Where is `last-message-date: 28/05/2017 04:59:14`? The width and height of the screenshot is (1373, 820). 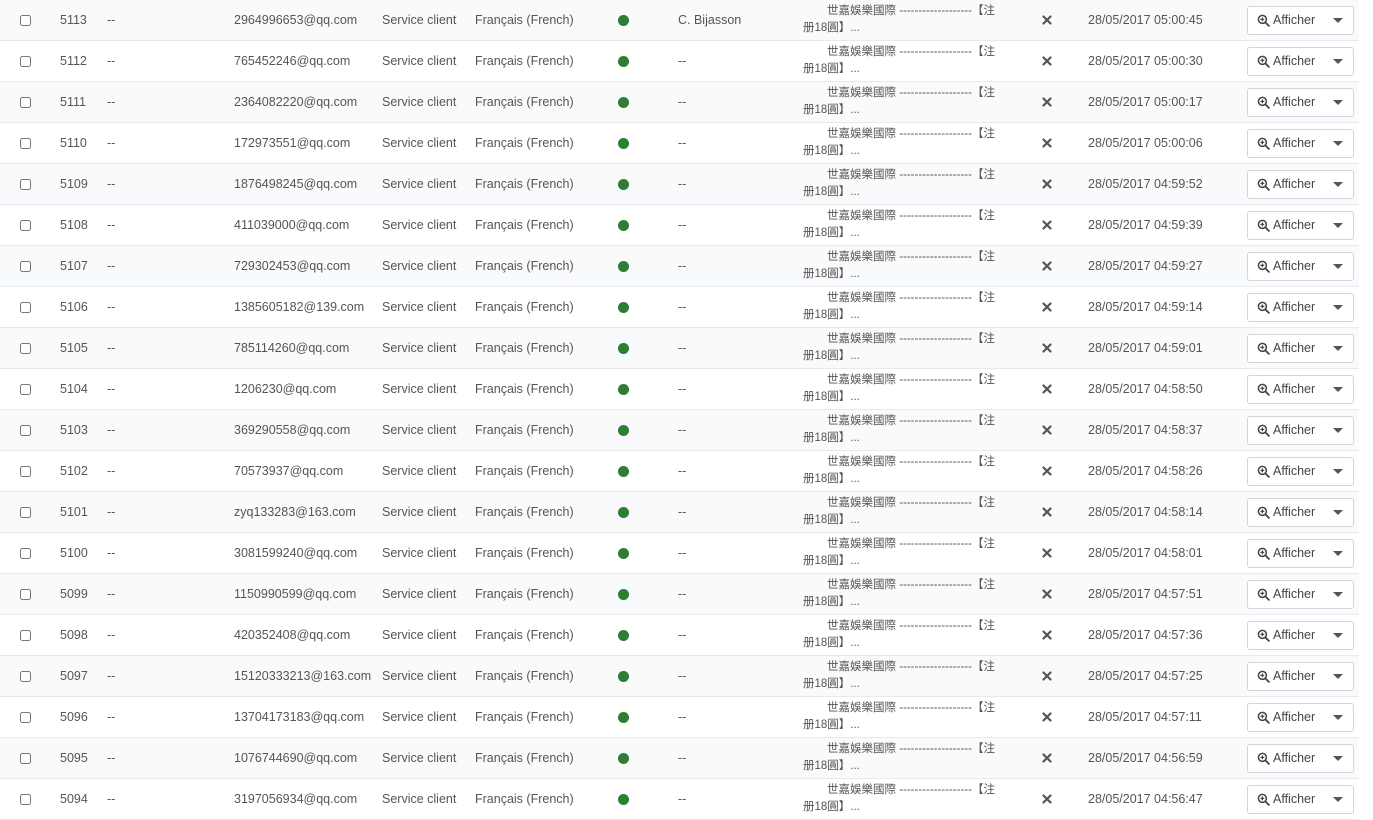 last-message-date: 28/05/2017 04:59:14 is located at coordinates (1145, 307).